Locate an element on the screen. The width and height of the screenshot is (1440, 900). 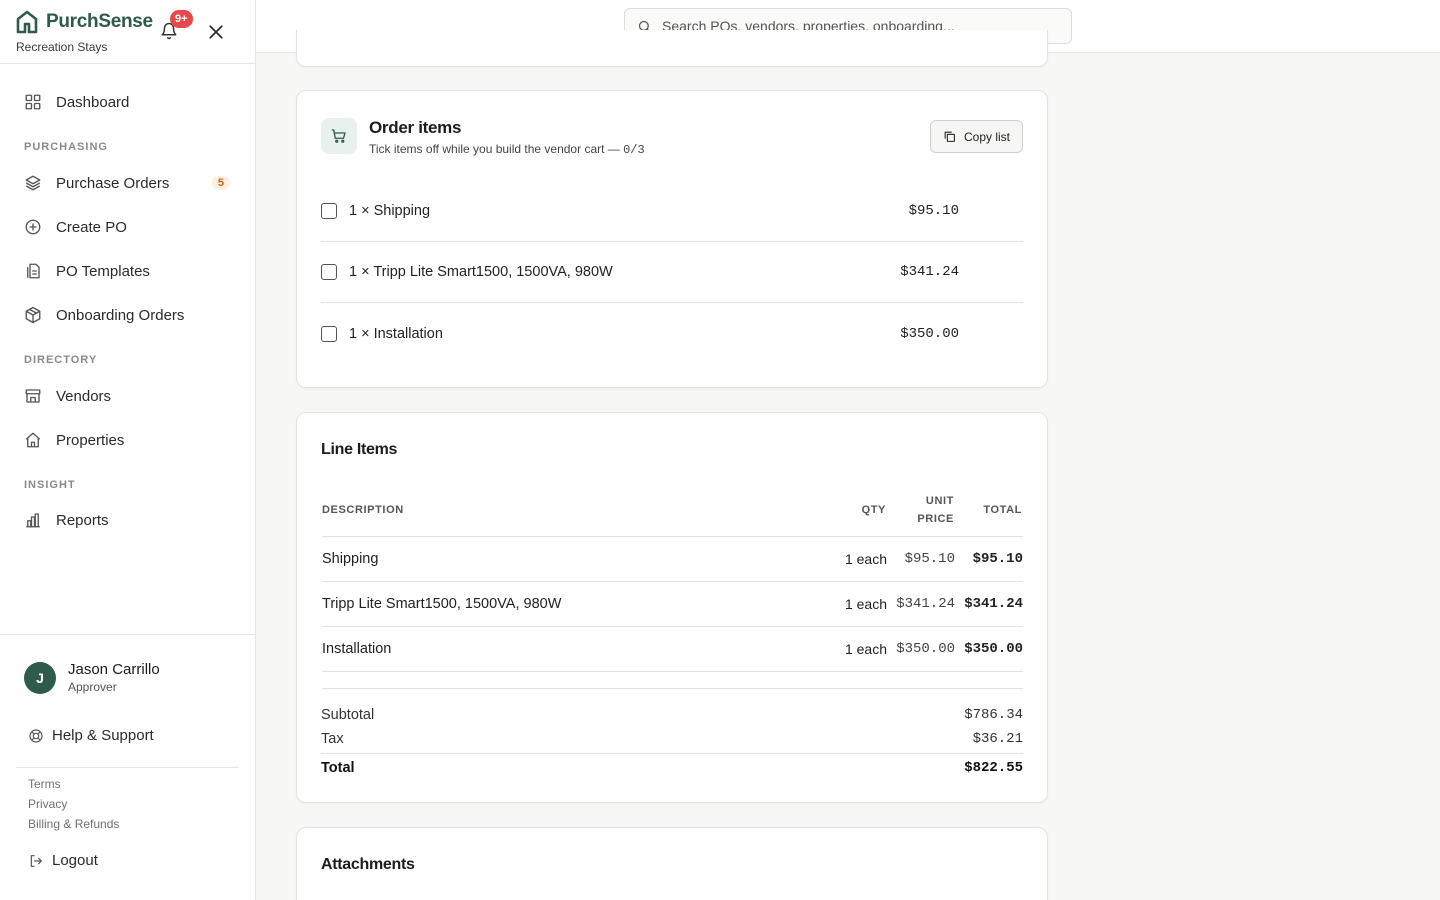
document-copy-icon is located at coordinates (33, 271).